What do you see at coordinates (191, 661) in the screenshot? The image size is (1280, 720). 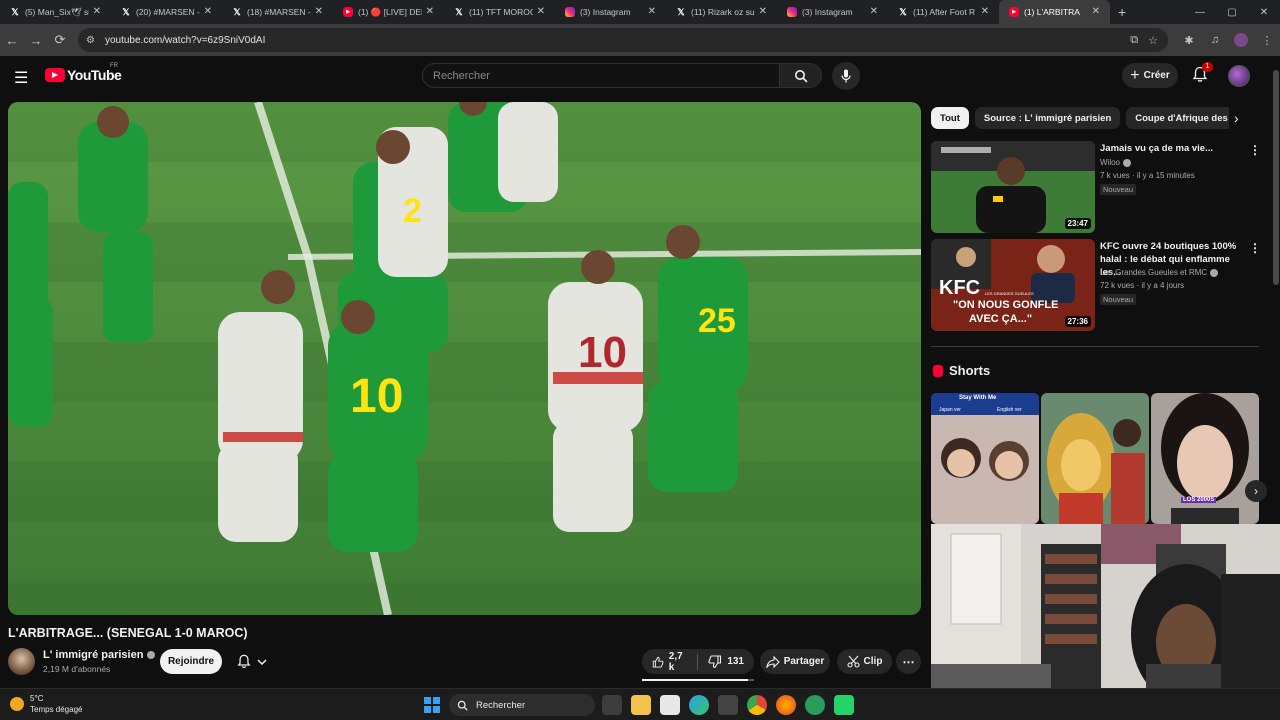 I see `join-button: Rejoindre` at bounding box center [191, 661].